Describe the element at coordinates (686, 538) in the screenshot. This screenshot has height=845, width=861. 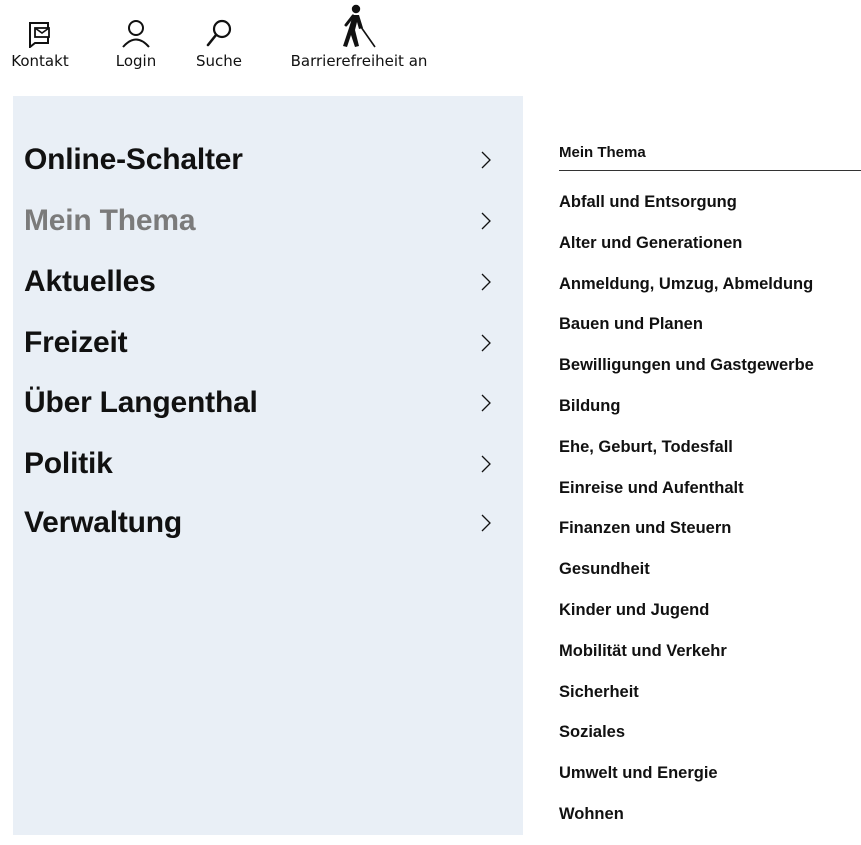
I see `submenu-item: Finanzen und Steuern` at that location.